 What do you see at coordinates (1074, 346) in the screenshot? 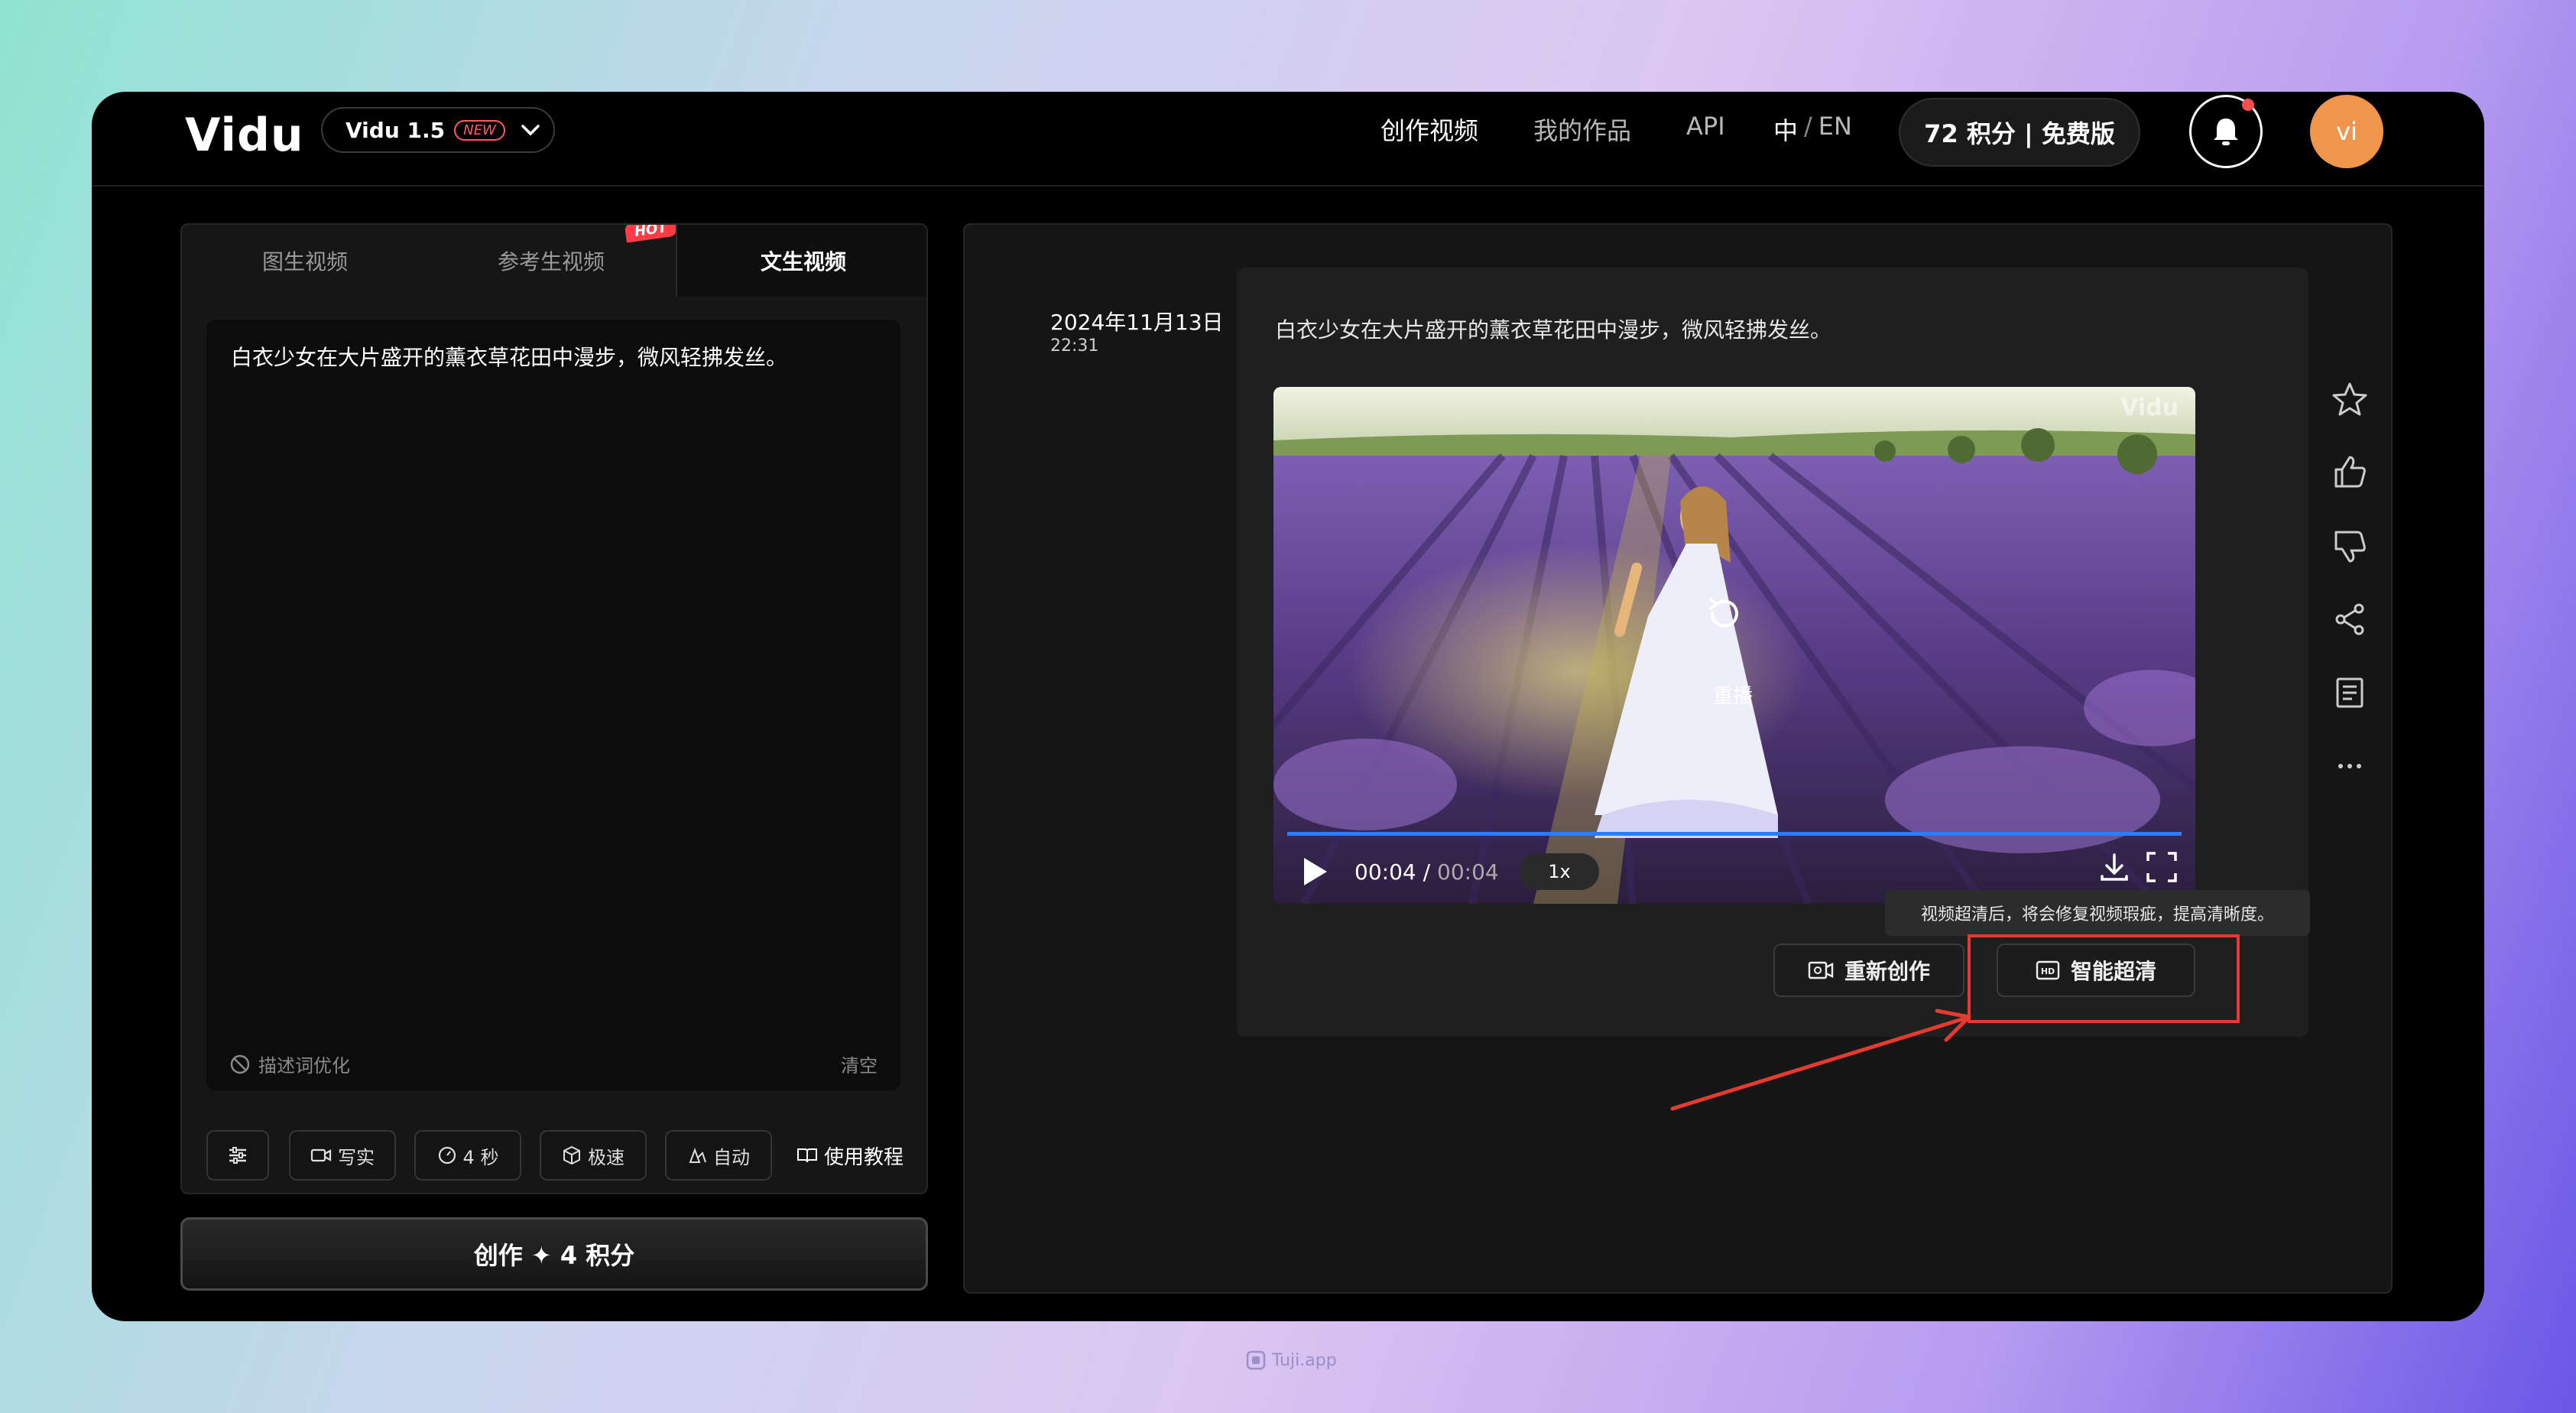
I see `result-time: 22:31` at bounding box center [1074, 346].